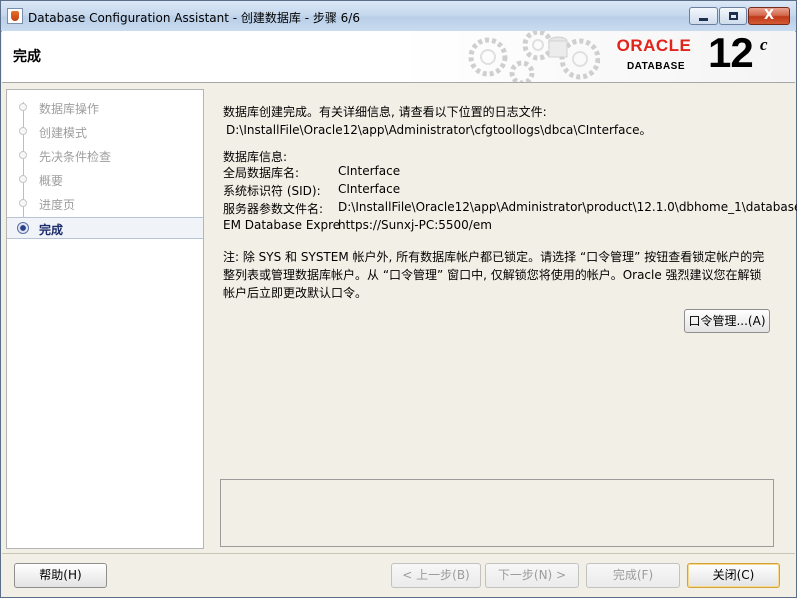  Describe the element at coordinates (15, 16) in the screenshot. I see `java-app-icon` at that location.